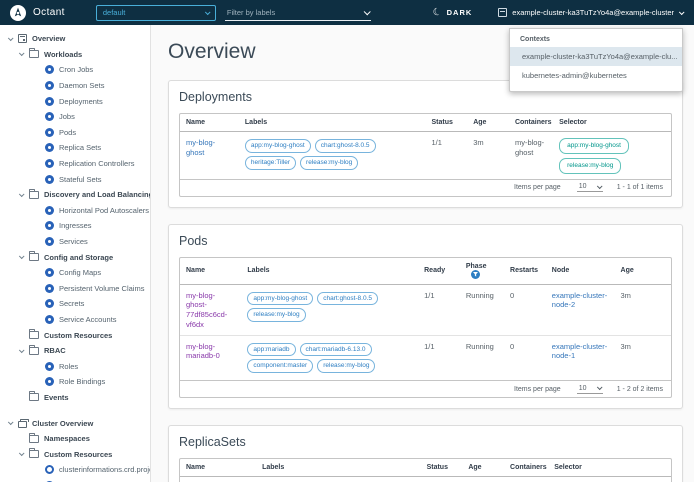  I want to click on column-header-restarts: Restarts, so click(525, 271).